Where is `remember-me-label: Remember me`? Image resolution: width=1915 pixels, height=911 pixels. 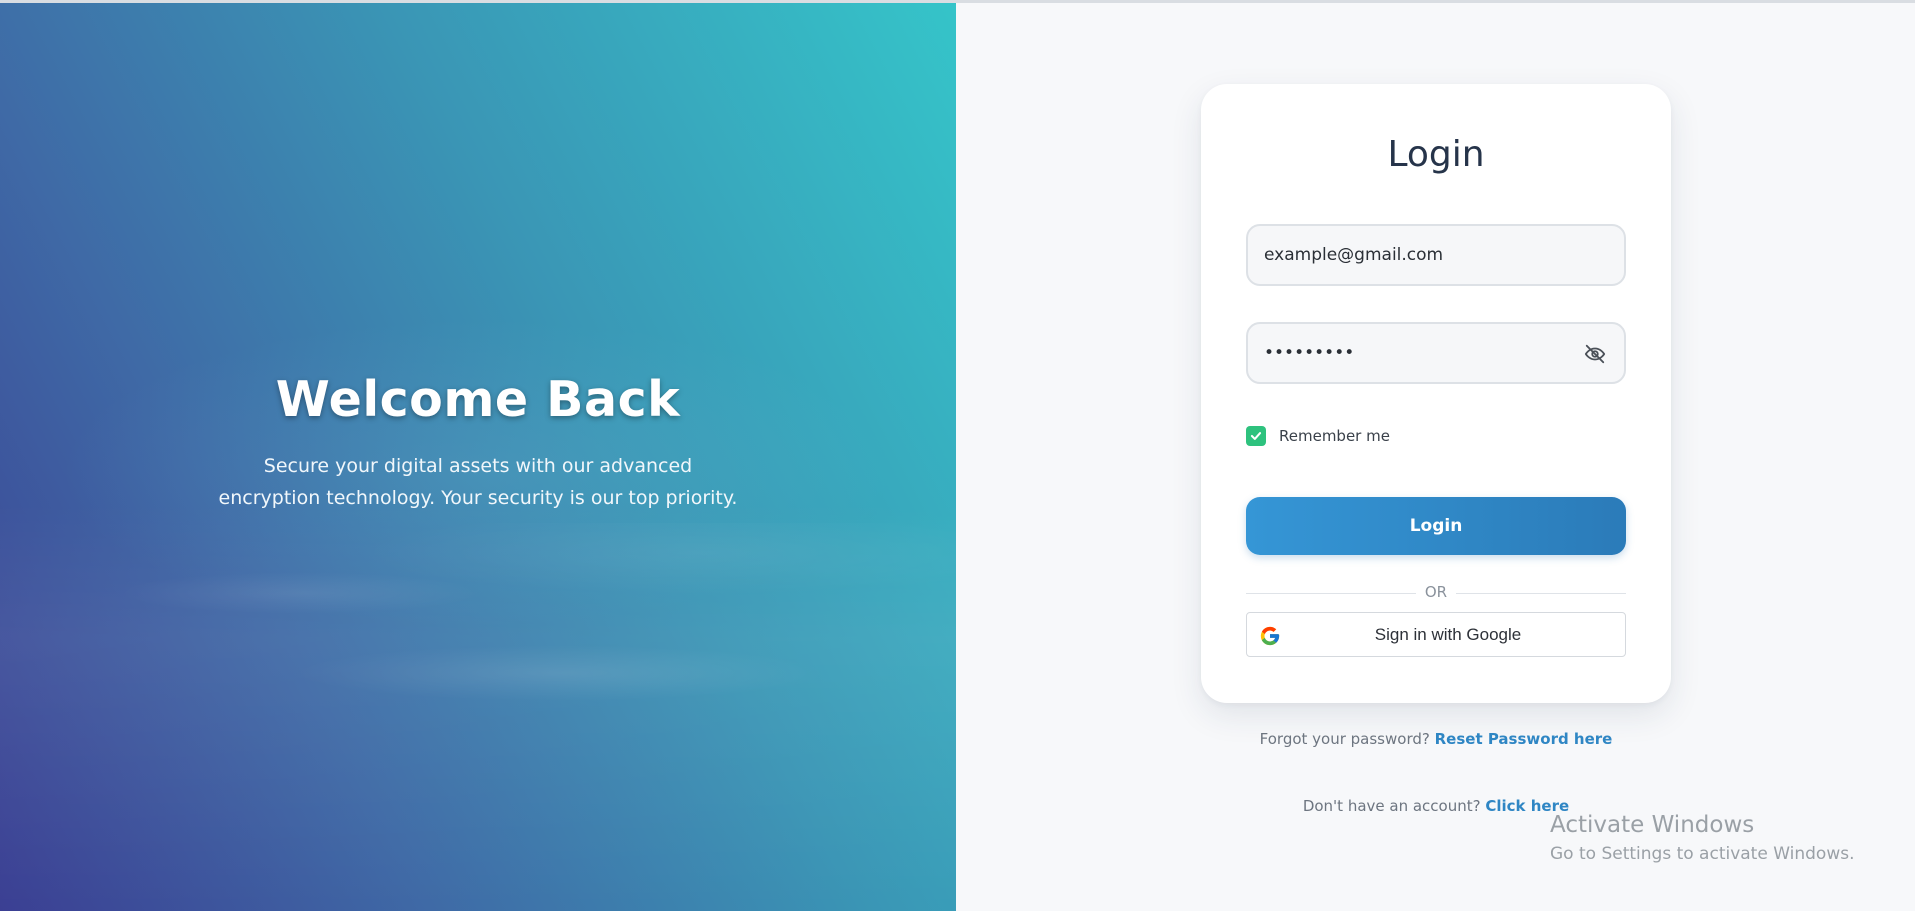
remember-me-label: Remember me is located at coordinates (1334, 436).